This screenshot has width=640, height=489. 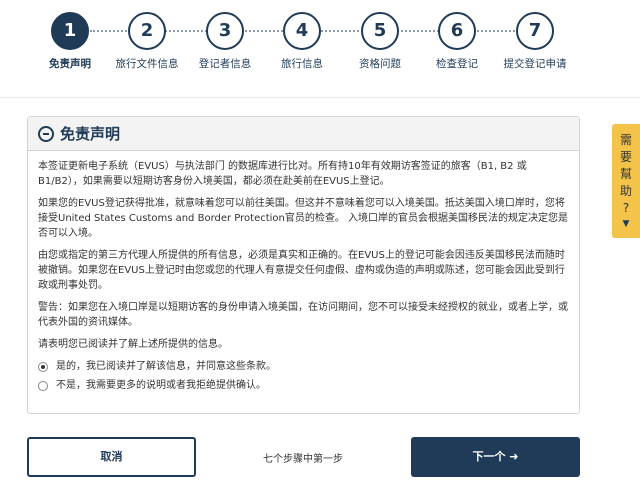 I want to click on step-number: 5, so click(x=380, y=31).